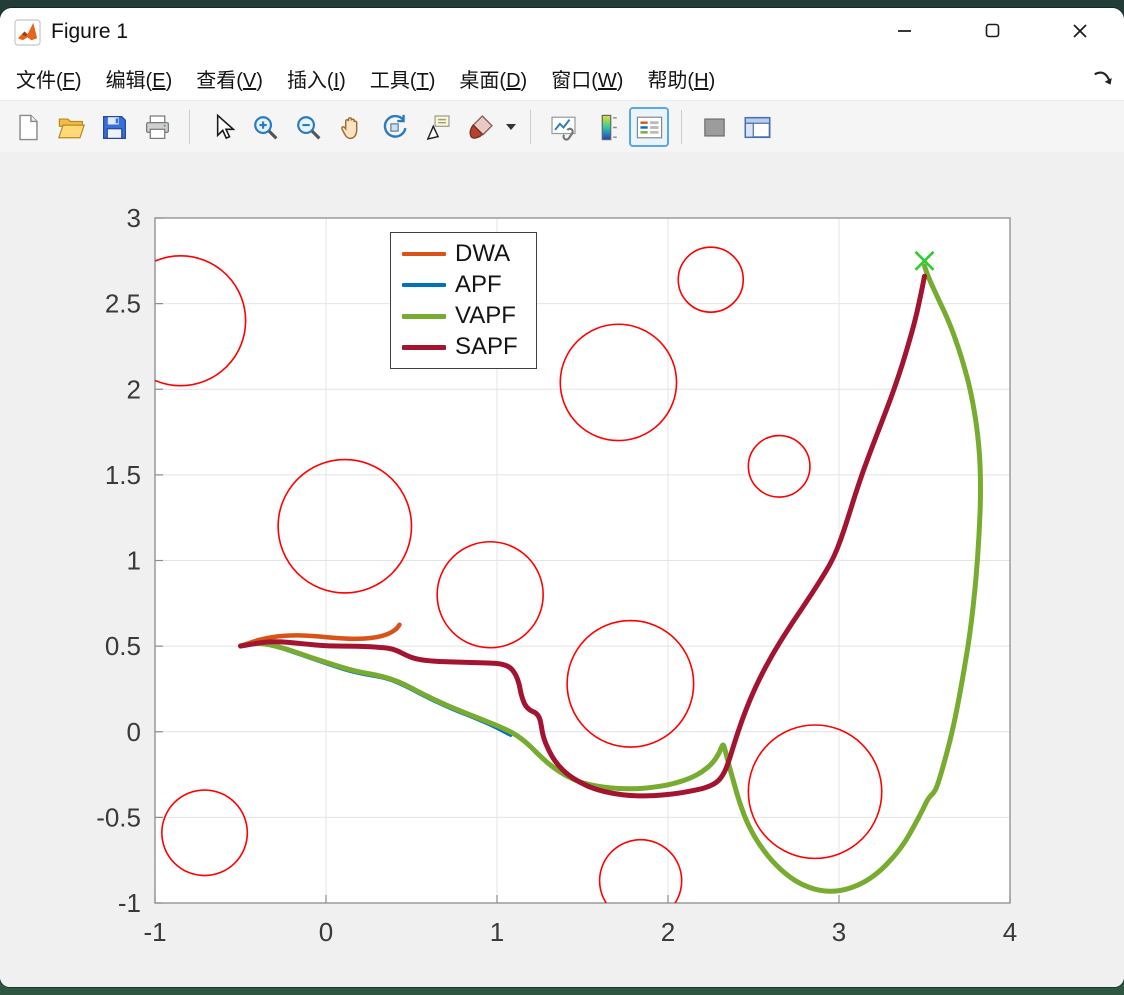 The width and height of the screenshot is (1124, 995). Describe the element at coordinates (326, 932) in the screenshot. I see `x-tick-label: 0` at that location.